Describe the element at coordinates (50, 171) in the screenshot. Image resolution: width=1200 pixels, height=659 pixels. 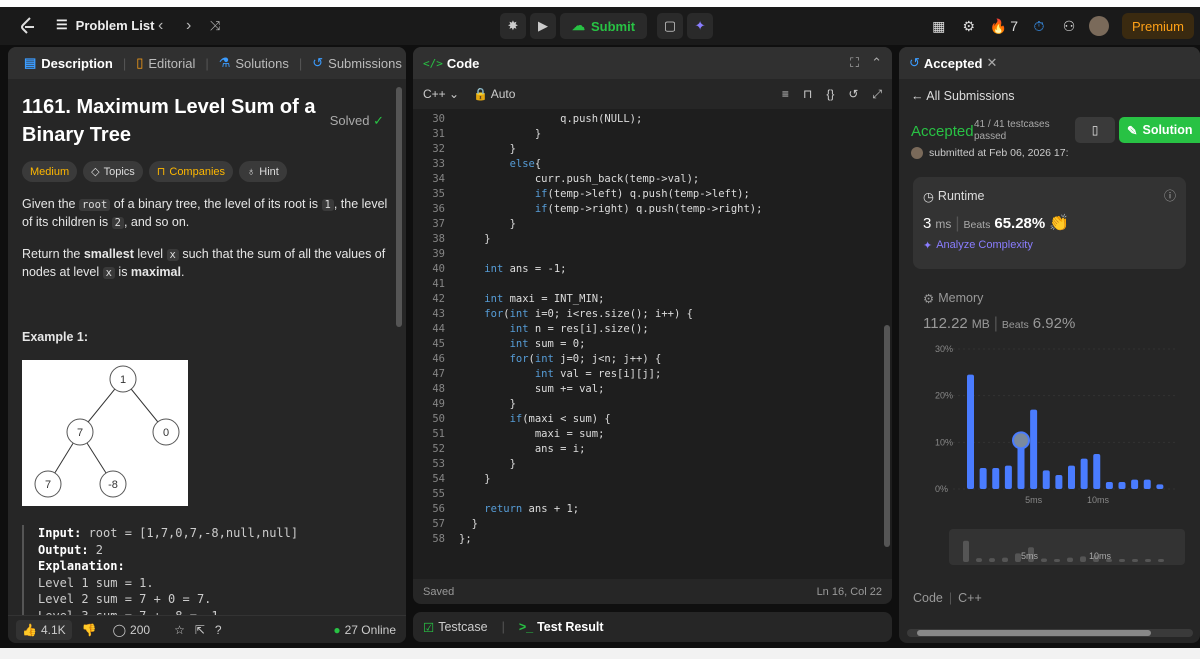
I see `difficulty-tag: Medium` at that location.